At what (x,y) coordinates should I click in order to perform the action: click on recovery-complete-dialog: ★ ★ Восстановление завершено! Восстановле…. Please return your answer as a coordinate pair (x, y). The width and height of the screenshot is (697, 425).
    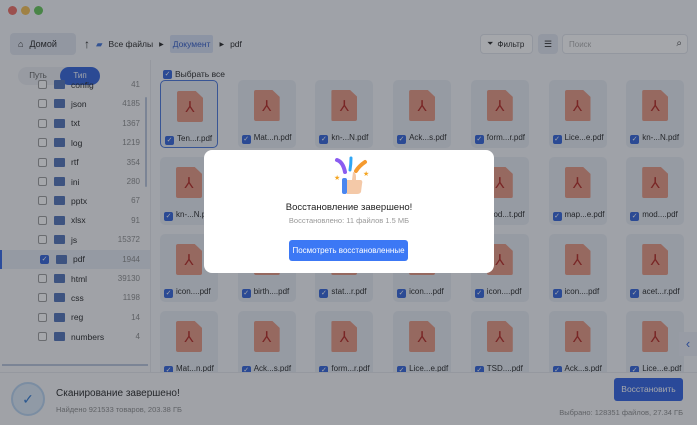
    Looking at the image, I should click on (349, 211).